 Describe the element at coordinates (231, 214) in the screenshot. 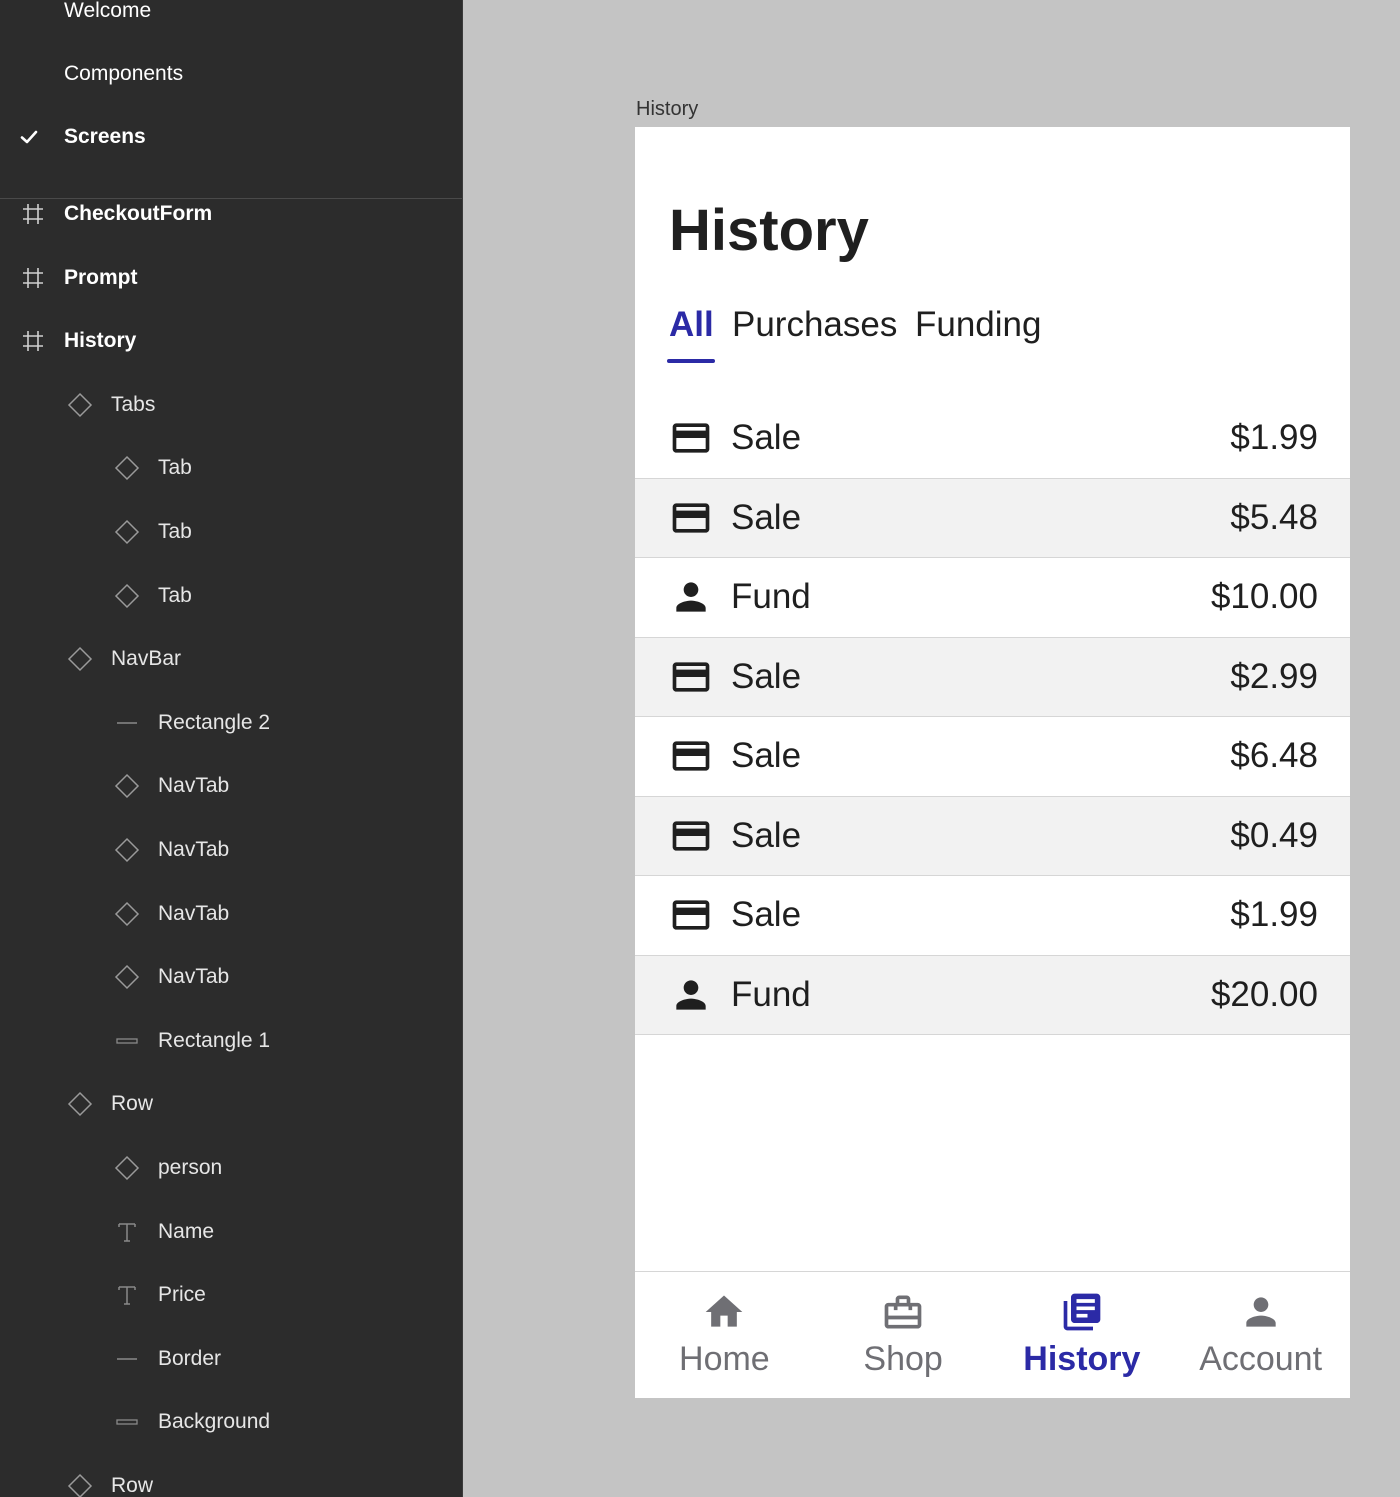

I see `layer-checkoutform: CheckoutForm` at that location.